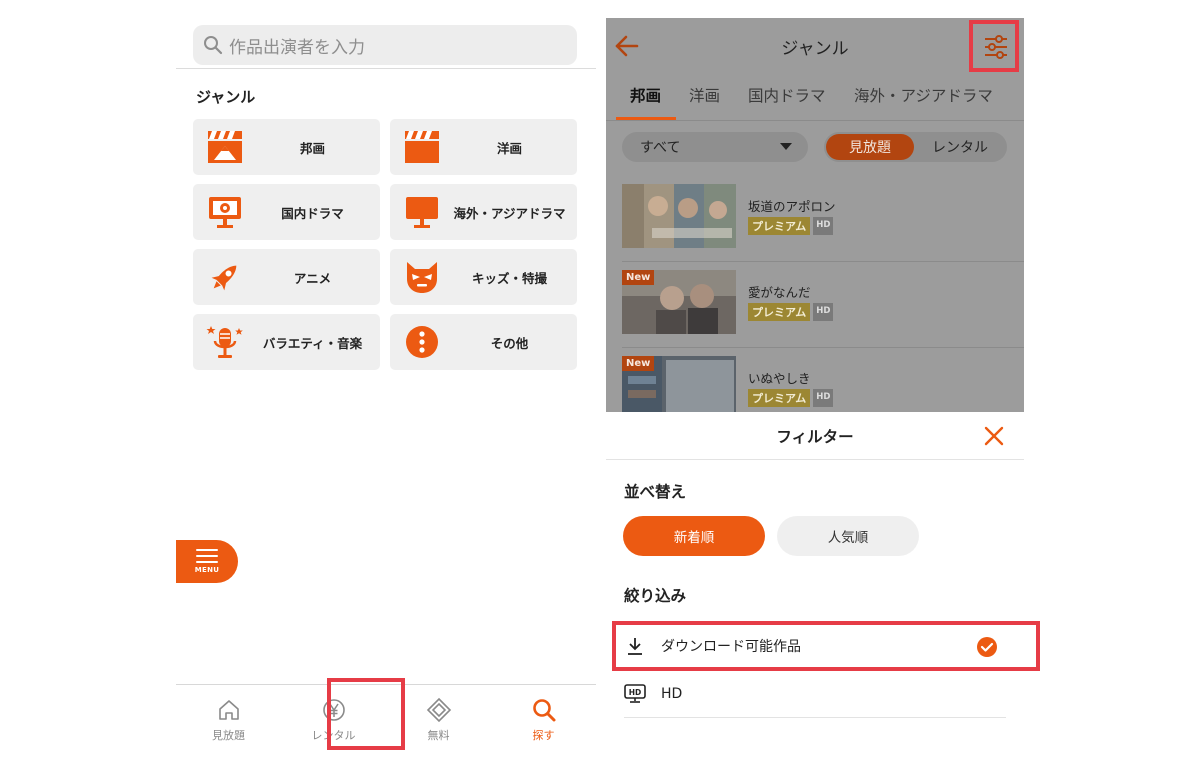  Describe the element at coordinates (225, 342) in the screenshot. I see `microphone-icon` at that location.